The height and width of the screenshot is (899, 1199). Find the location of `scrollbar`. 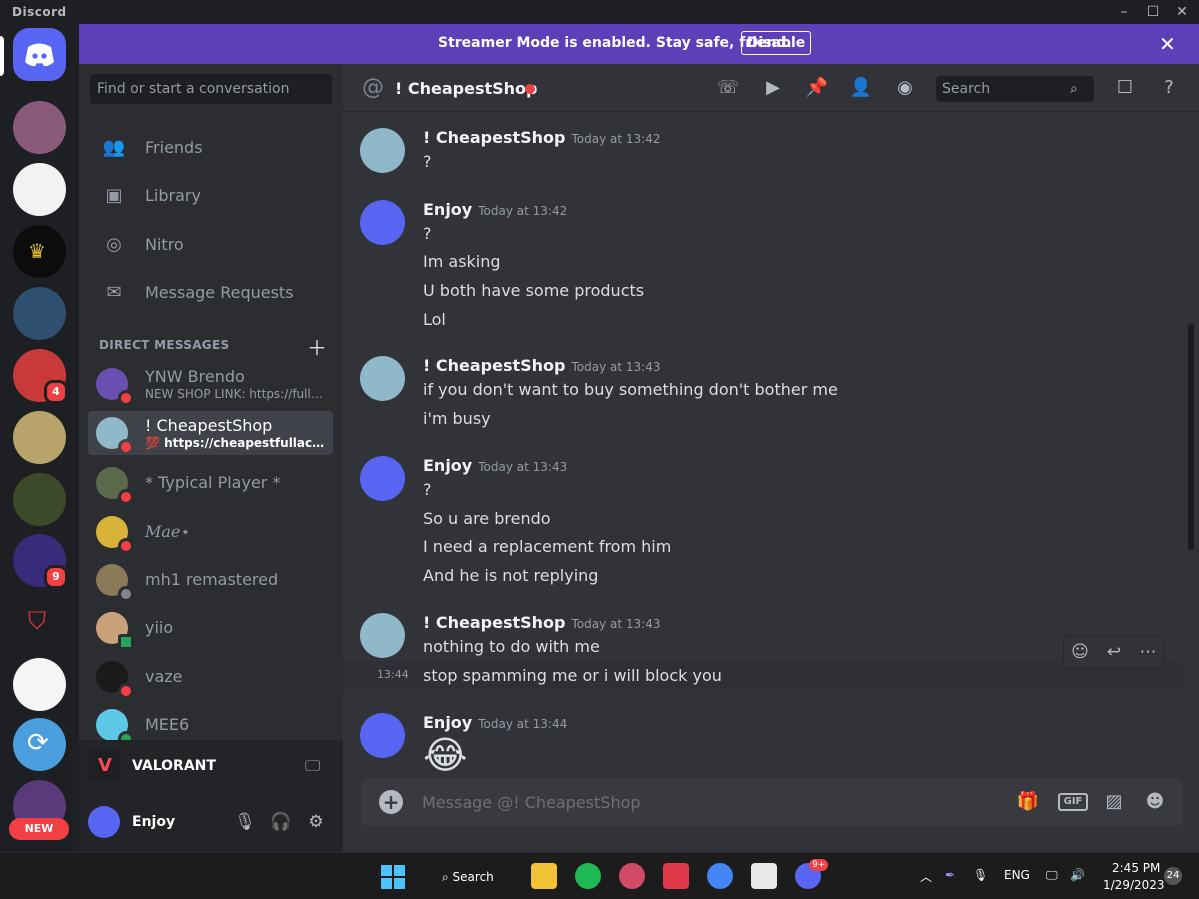

scrollbar is located at coordinates (1191, 437).